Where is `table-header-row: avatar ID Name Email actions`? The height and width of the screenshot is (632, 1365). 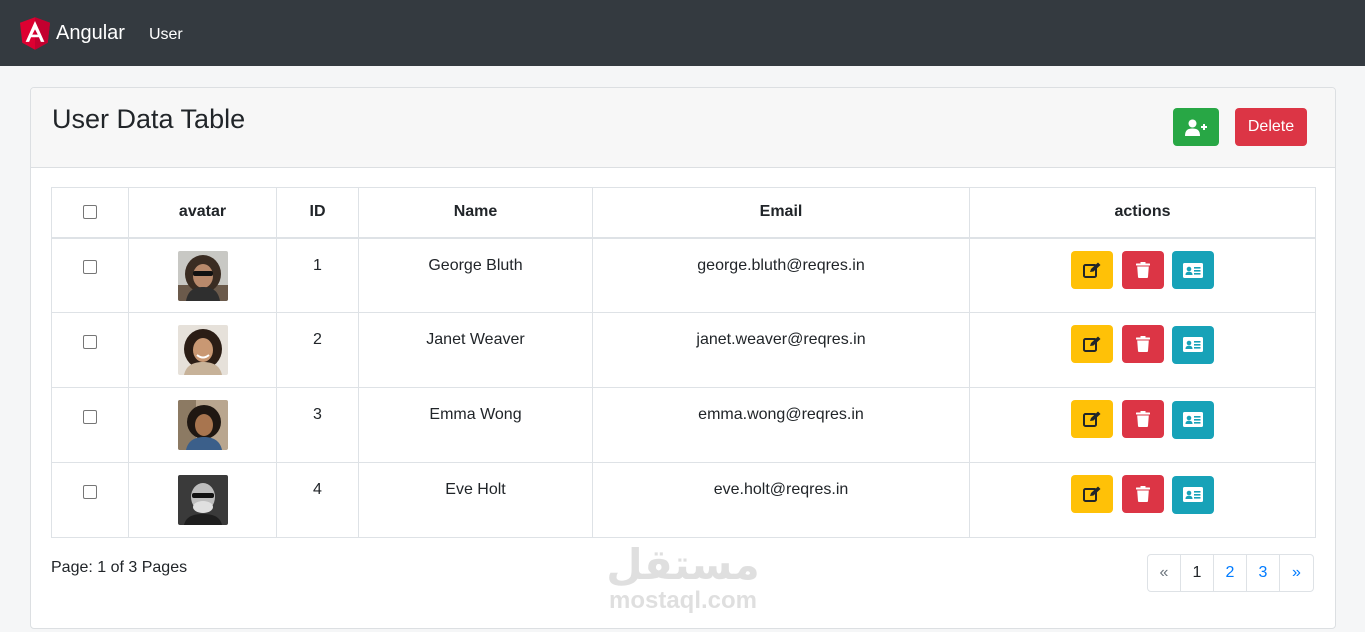
table-header-row: avatar ID Name Email actions is located at coordinates (683, 213).